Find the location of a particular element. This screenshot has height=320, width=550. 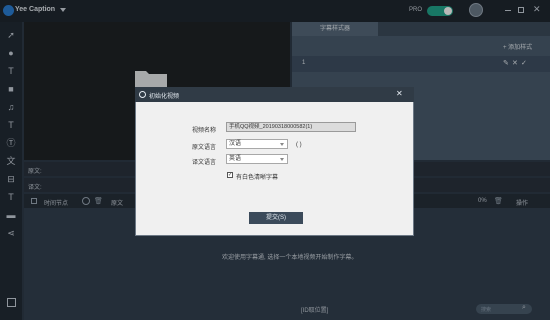

target-language-select: 英语 is located at coordinates (257, 159).